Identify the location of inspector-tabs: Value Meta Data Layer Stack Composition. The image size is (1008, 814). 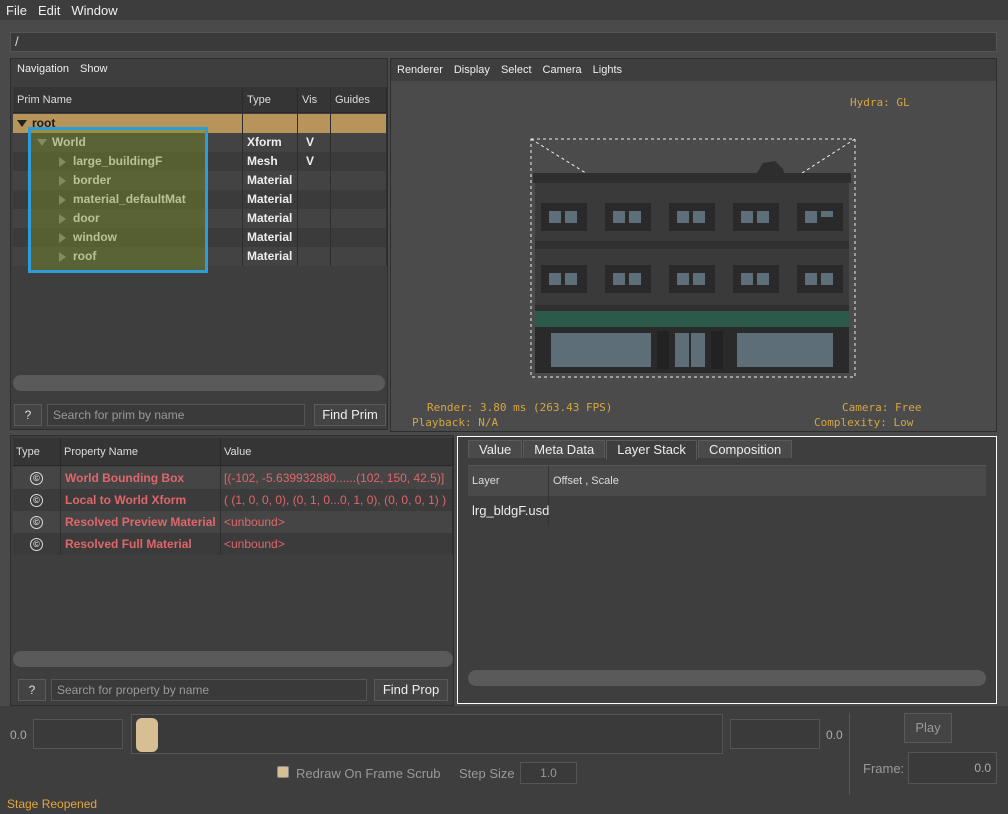
(630, 450).